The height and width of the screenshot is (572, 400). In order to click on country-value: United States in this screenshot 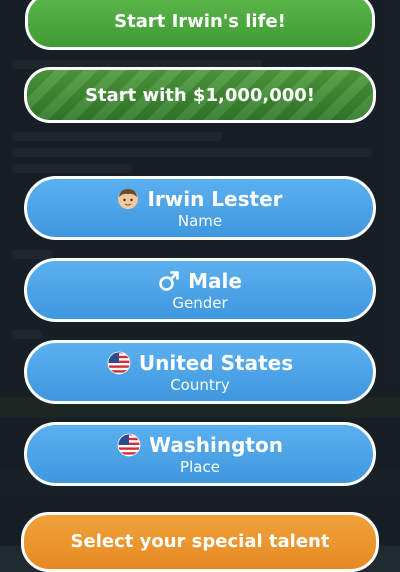, I will do `click(216, 362)`.